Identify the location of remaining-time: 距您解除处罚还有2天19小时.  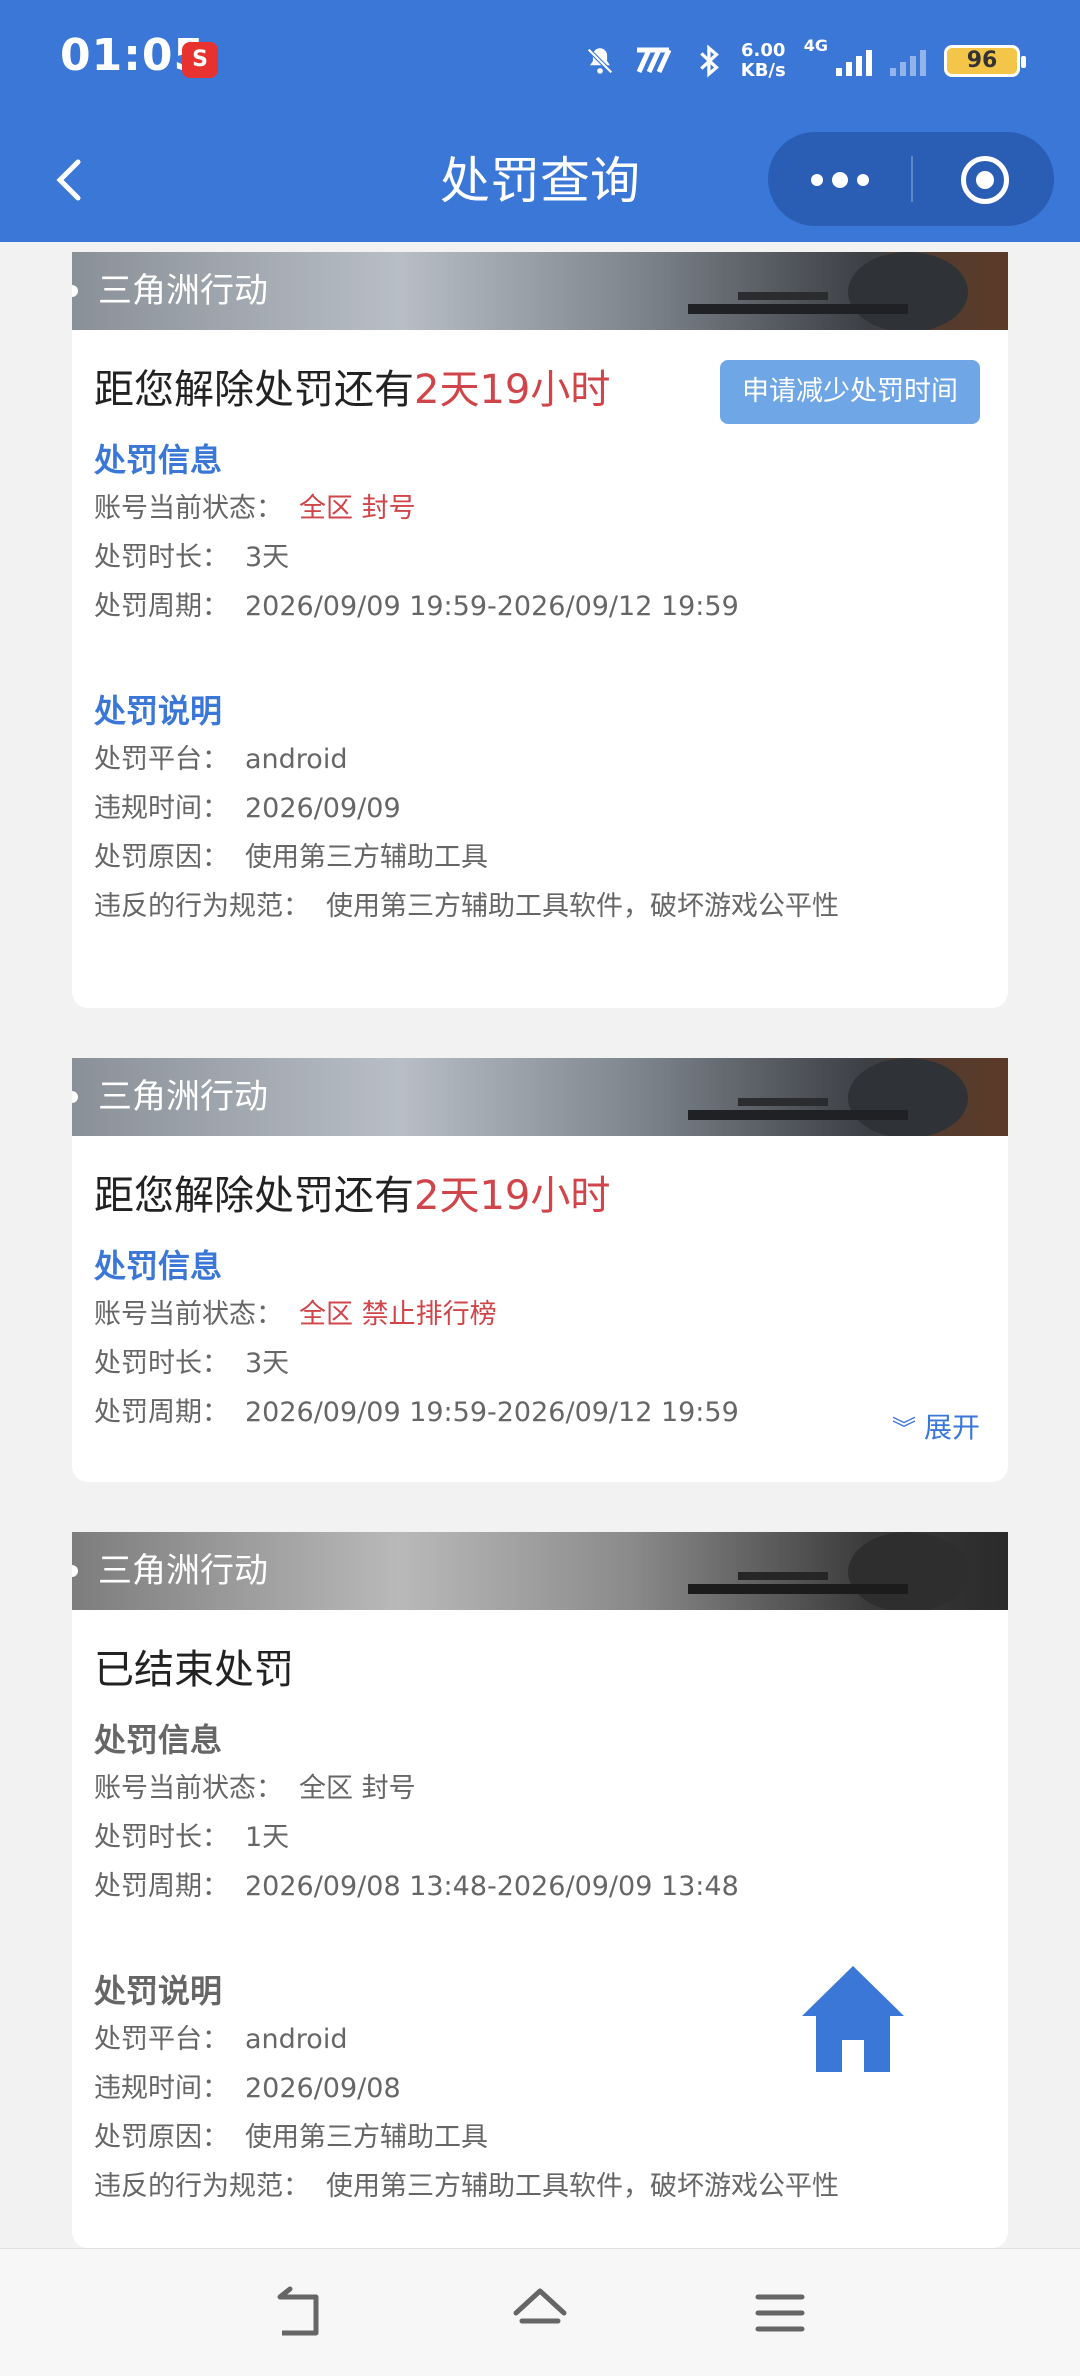
(537, 1181).